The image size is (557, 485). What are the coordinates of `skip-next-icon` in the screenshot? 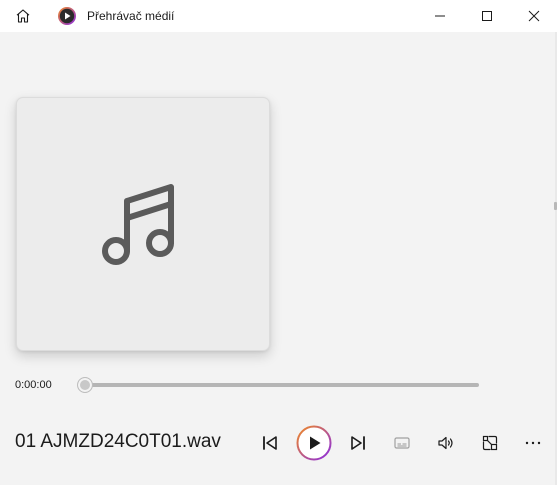 It's located at (358, 443).